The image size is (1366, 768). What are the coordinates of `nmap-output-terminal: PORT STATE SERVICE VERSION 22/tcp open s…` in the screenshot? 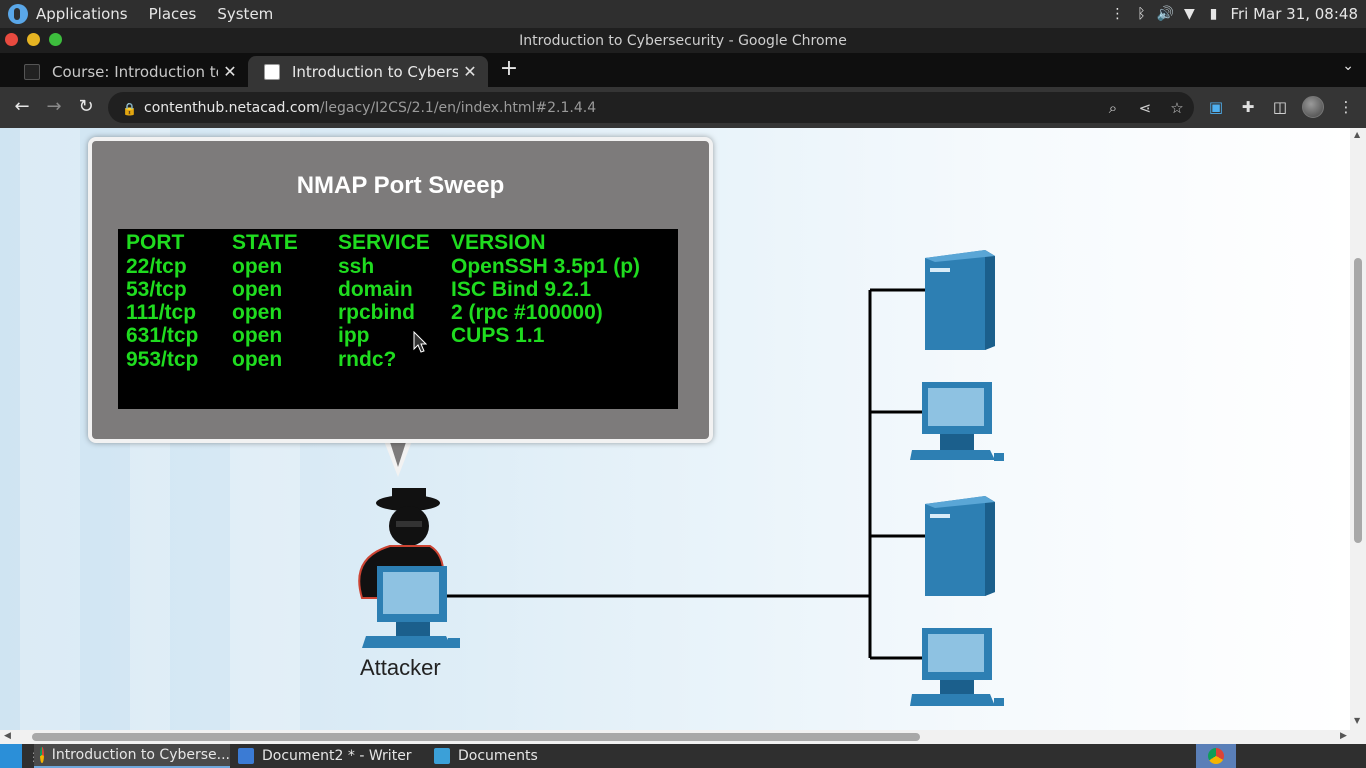 It's located at (398, 319).